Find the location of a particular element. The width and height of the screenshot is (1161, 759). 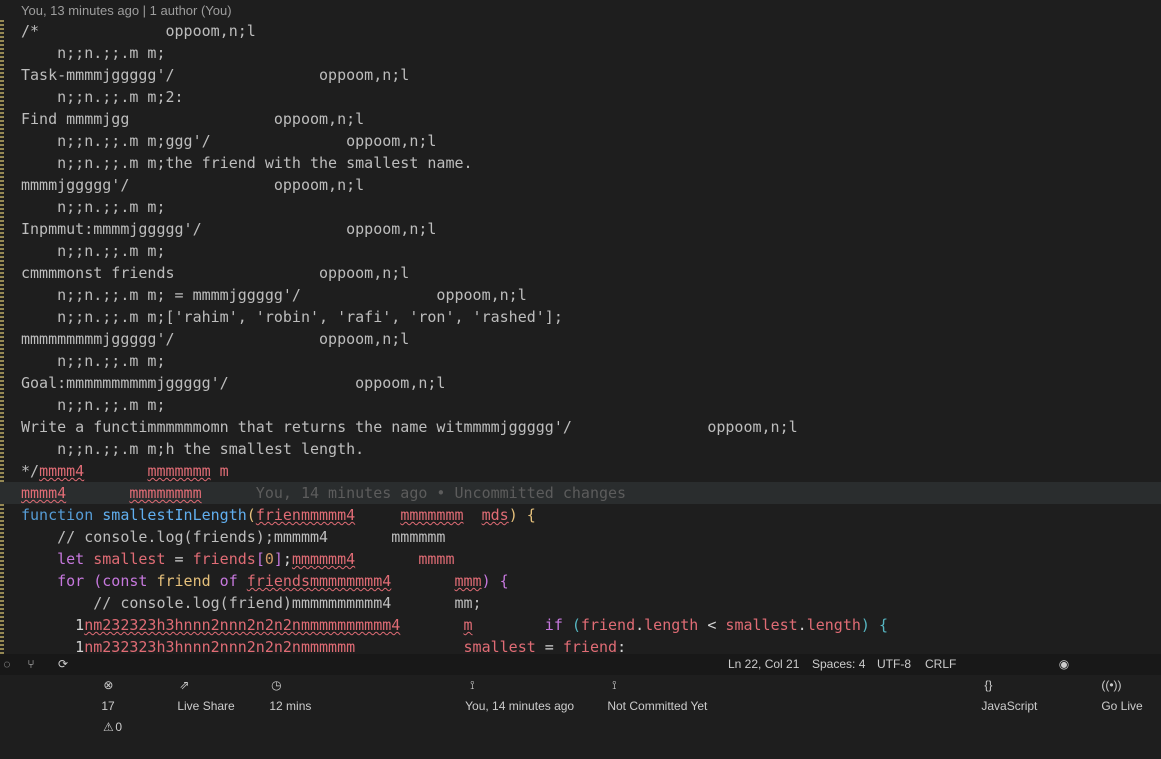

code-token: ; is located at coordinates (287, 559).